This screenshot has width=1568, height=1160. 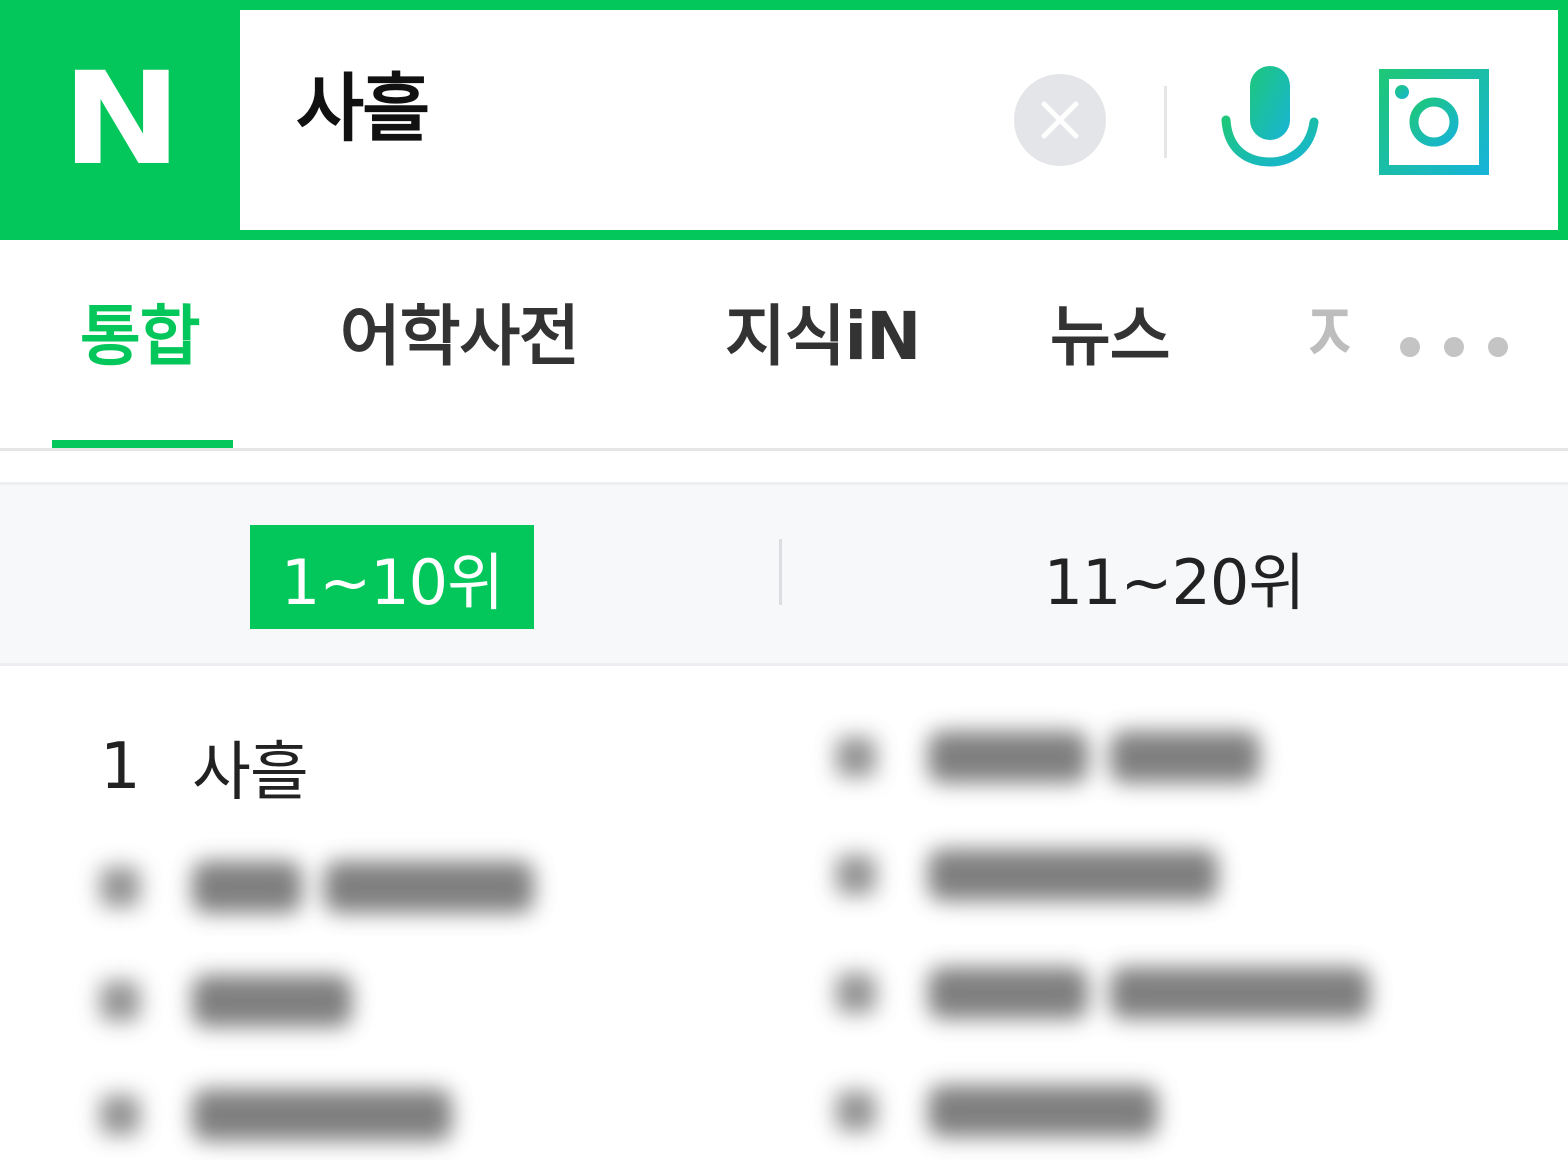 I want to click on active-tab-indicator, so click(x=142, y=444).